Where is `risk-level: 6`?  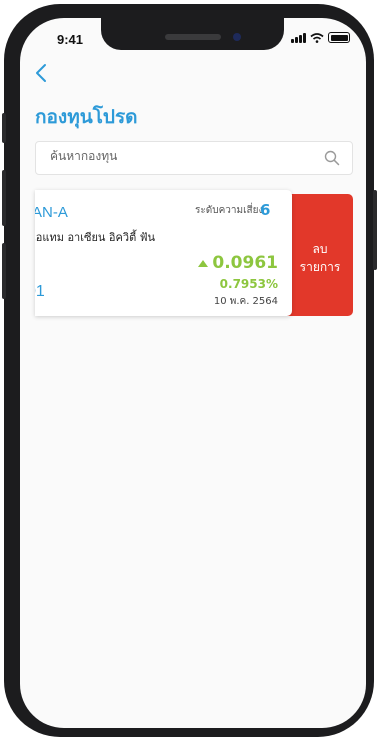 risk-level: 6 is located at coordinates (265, 210).